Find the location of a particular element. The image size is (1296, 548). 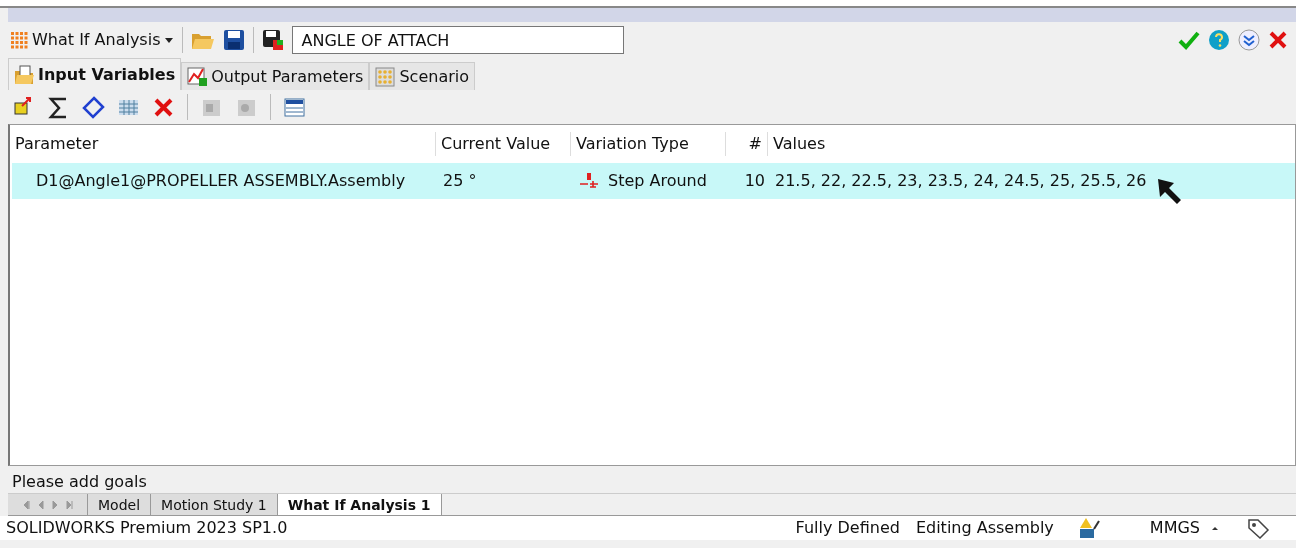

tool-dropdown: What If Analysis is located at coordinates (92, 40).